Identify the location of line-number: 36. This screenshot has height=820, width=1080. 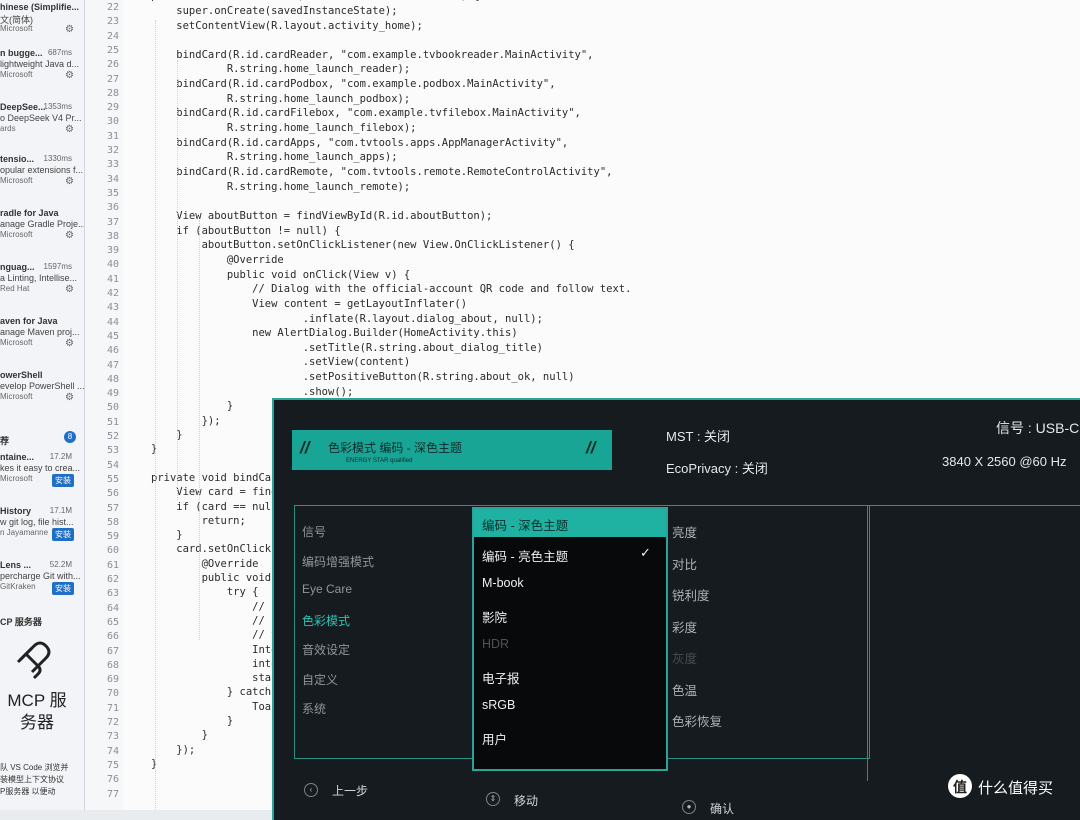
(112, 208).